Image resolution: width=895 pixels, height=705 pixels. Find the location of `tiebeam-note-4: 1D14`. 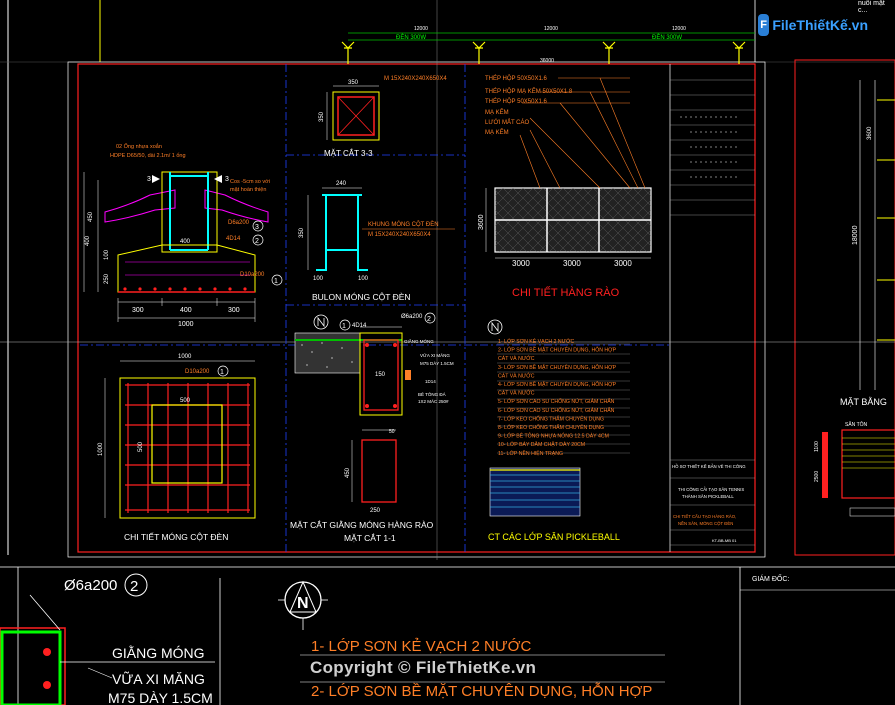

tiebeam-note-4: 1D14 is located at coordinates (430, 381).